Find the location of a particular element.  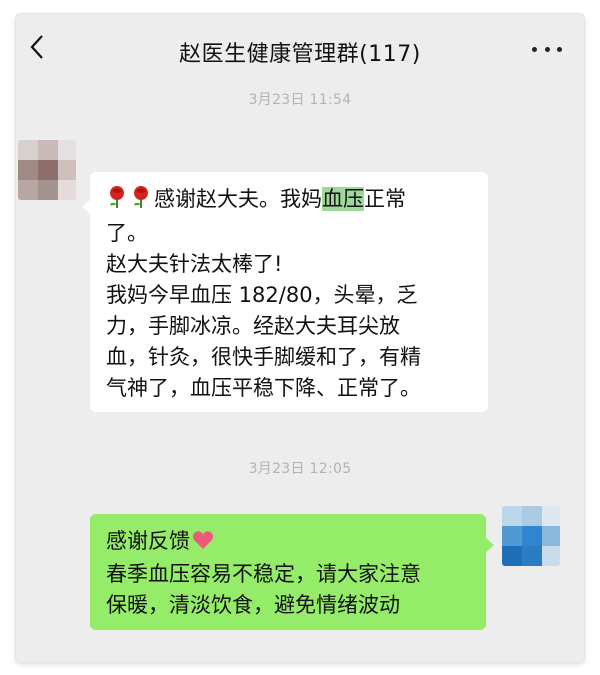

highlighted-text: 血压 is located at coordinates (343, 199).